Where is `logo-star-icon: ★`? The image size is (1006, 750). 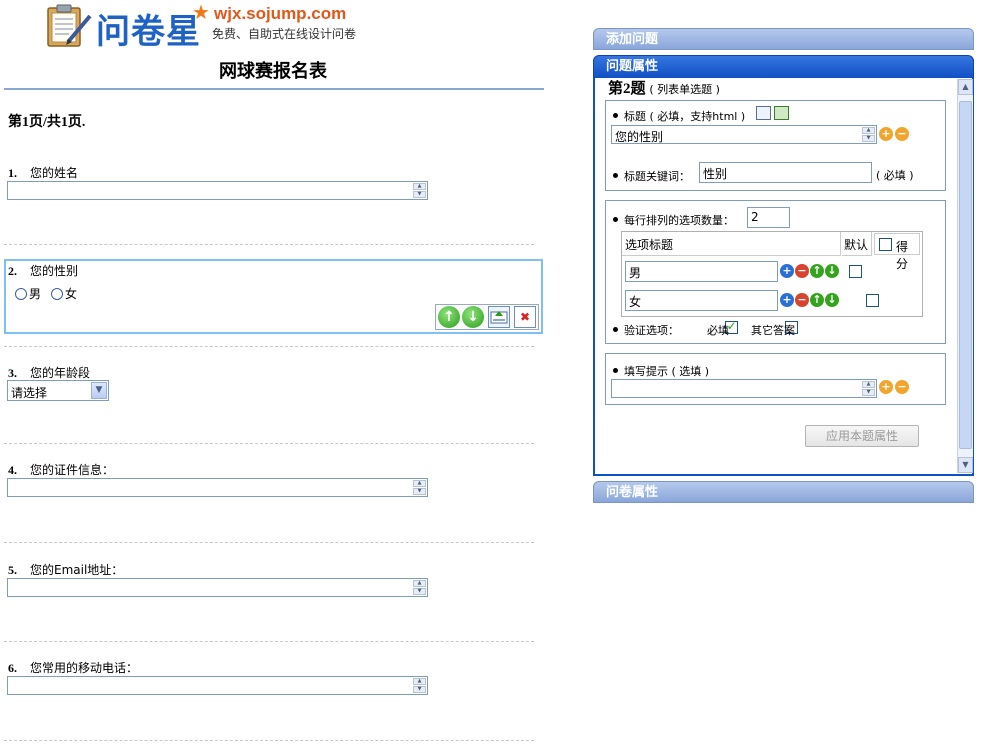
logo-star-icon: ★ is located at coordinates (201, 12).